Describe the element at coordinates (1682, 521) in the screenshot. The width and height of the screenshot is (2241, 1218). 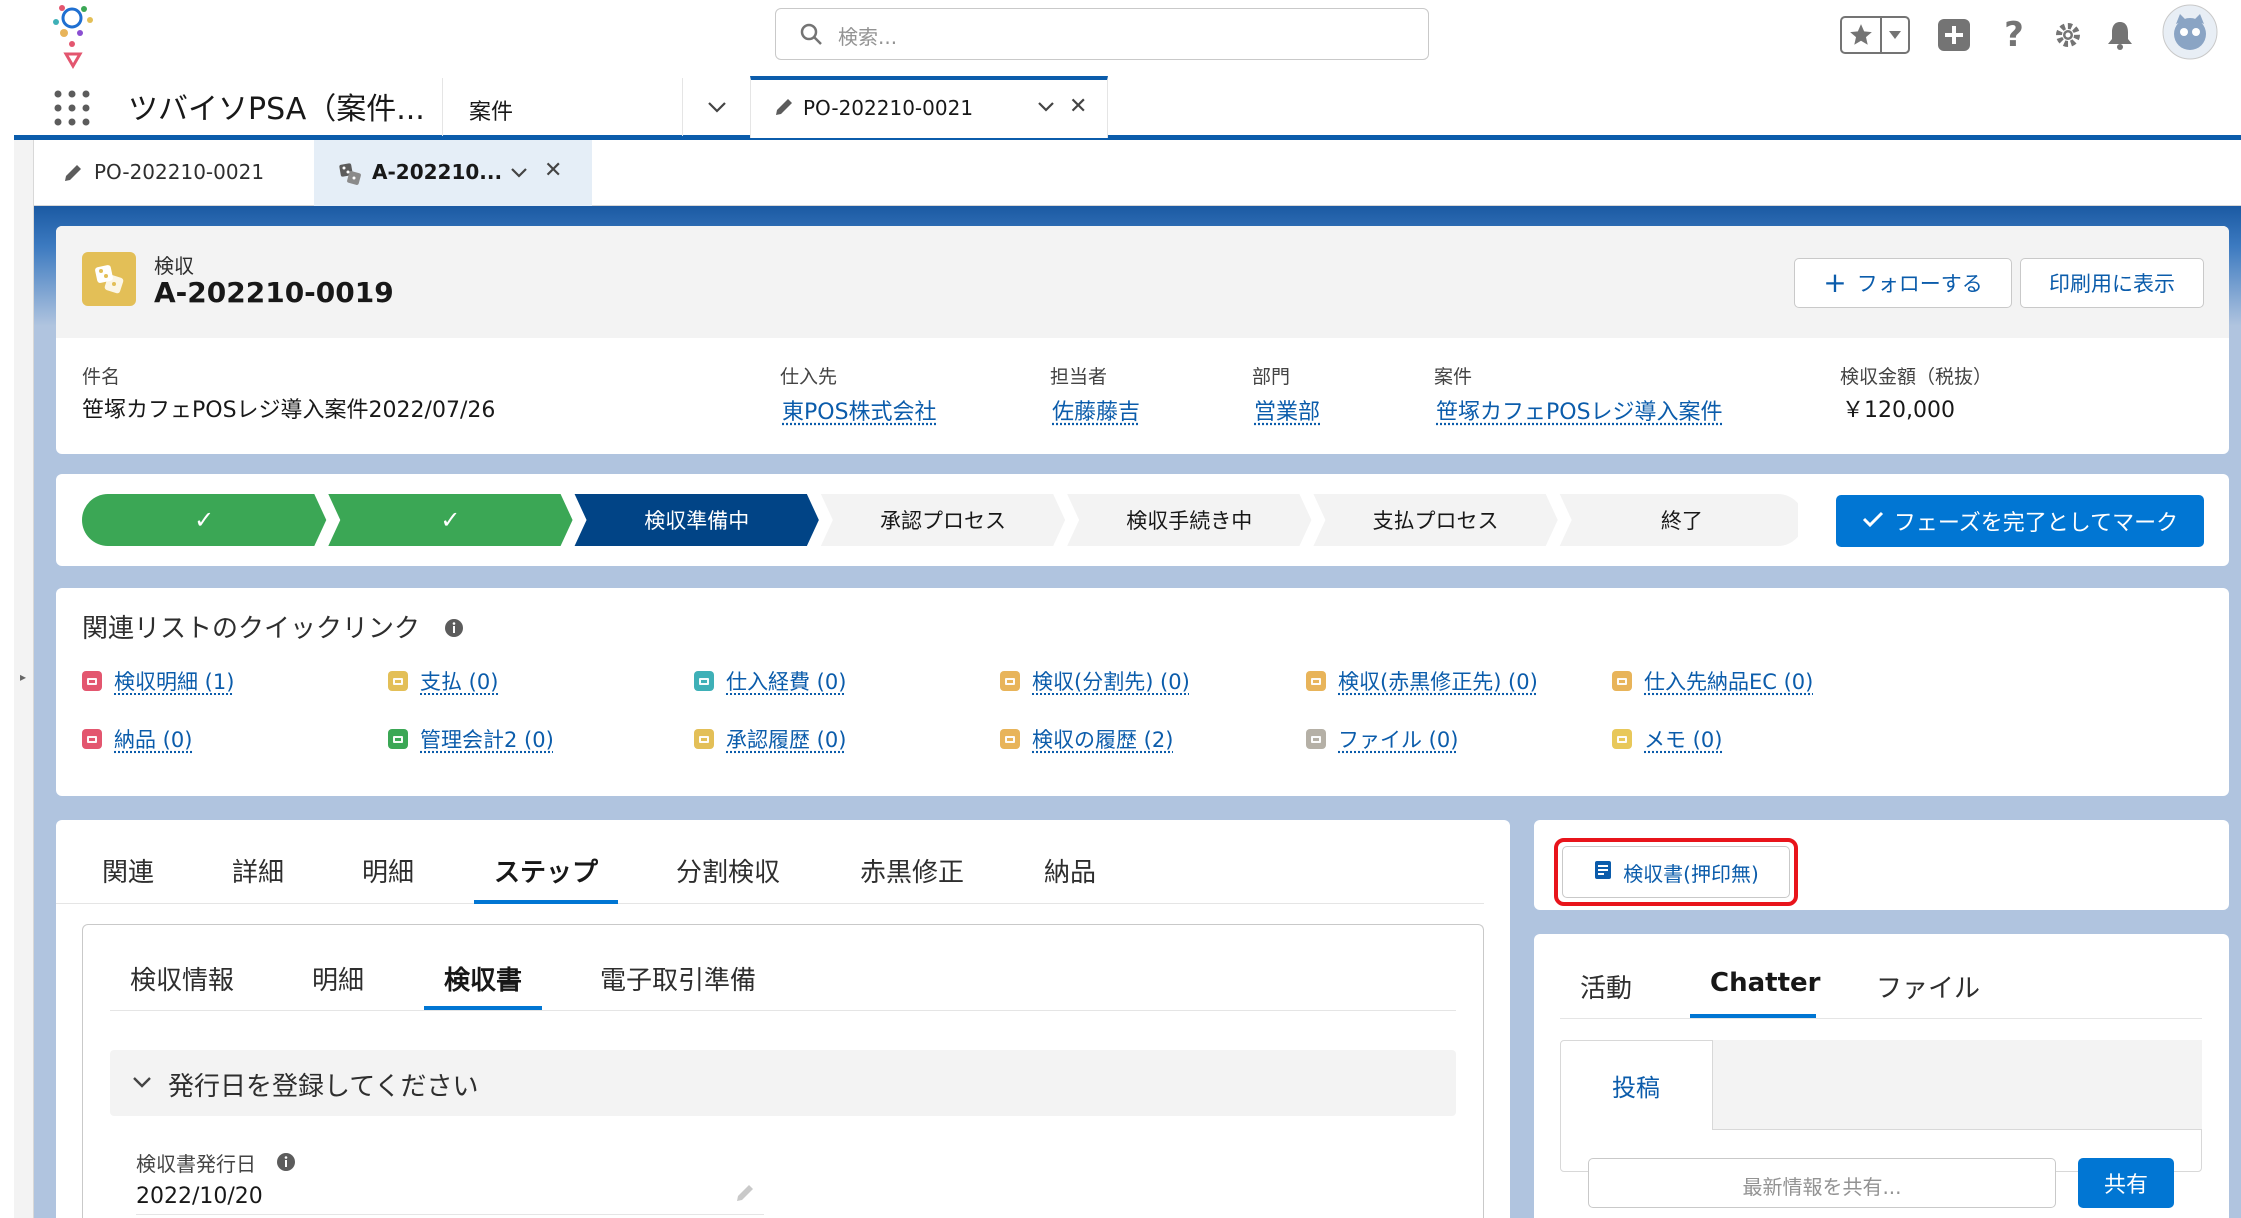
I see `path-stage-label-7: 終了` at that location.